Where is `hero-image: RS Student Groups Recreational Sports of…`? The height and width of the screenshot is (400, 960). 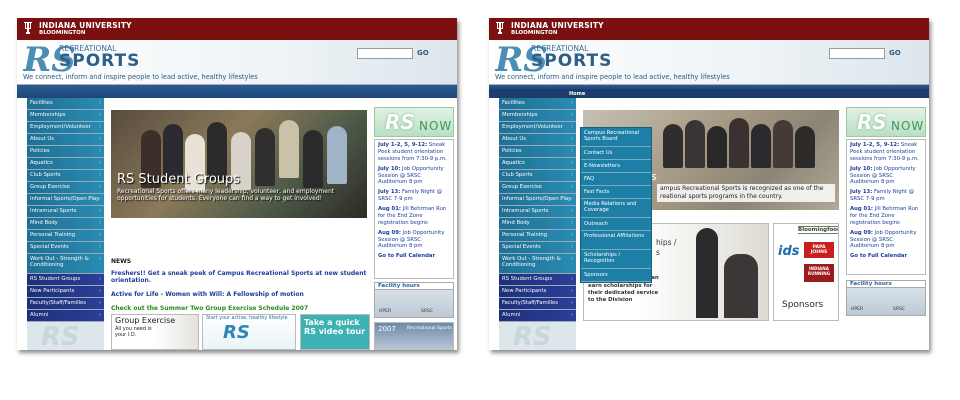 hero-image: RS Student Groups Recreational Sports of… is located at coordinates (239, 164).